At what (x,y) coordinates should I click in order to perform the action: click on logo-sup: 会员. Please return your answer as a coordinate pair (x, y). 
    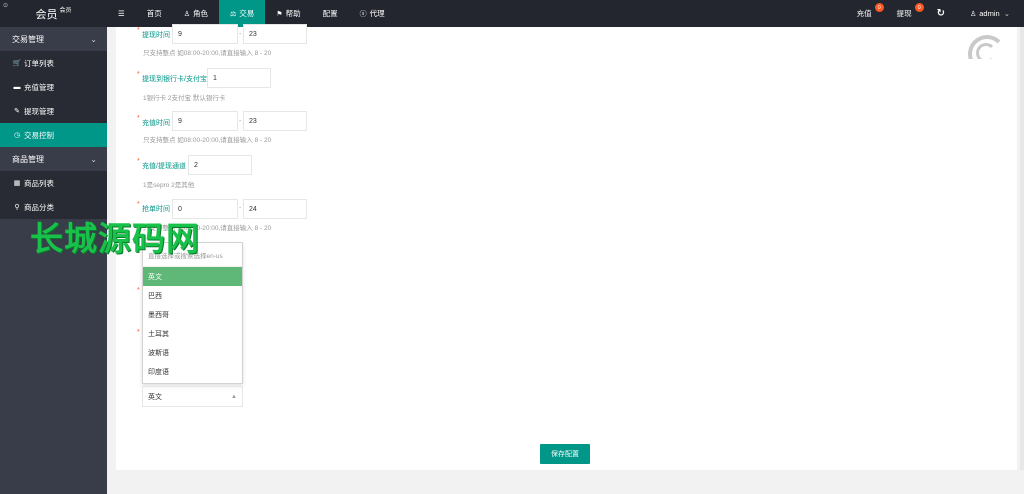
    Looking at the image, I should click on (65, 11).